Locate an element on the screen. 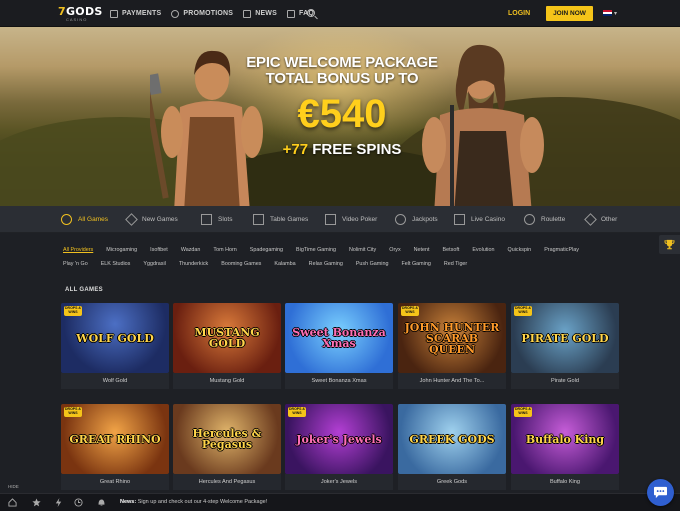 Image resolution: width=680 pixels, height=511 pixels. category-video-poker: Video Poker is located at coordinates (351, 219).